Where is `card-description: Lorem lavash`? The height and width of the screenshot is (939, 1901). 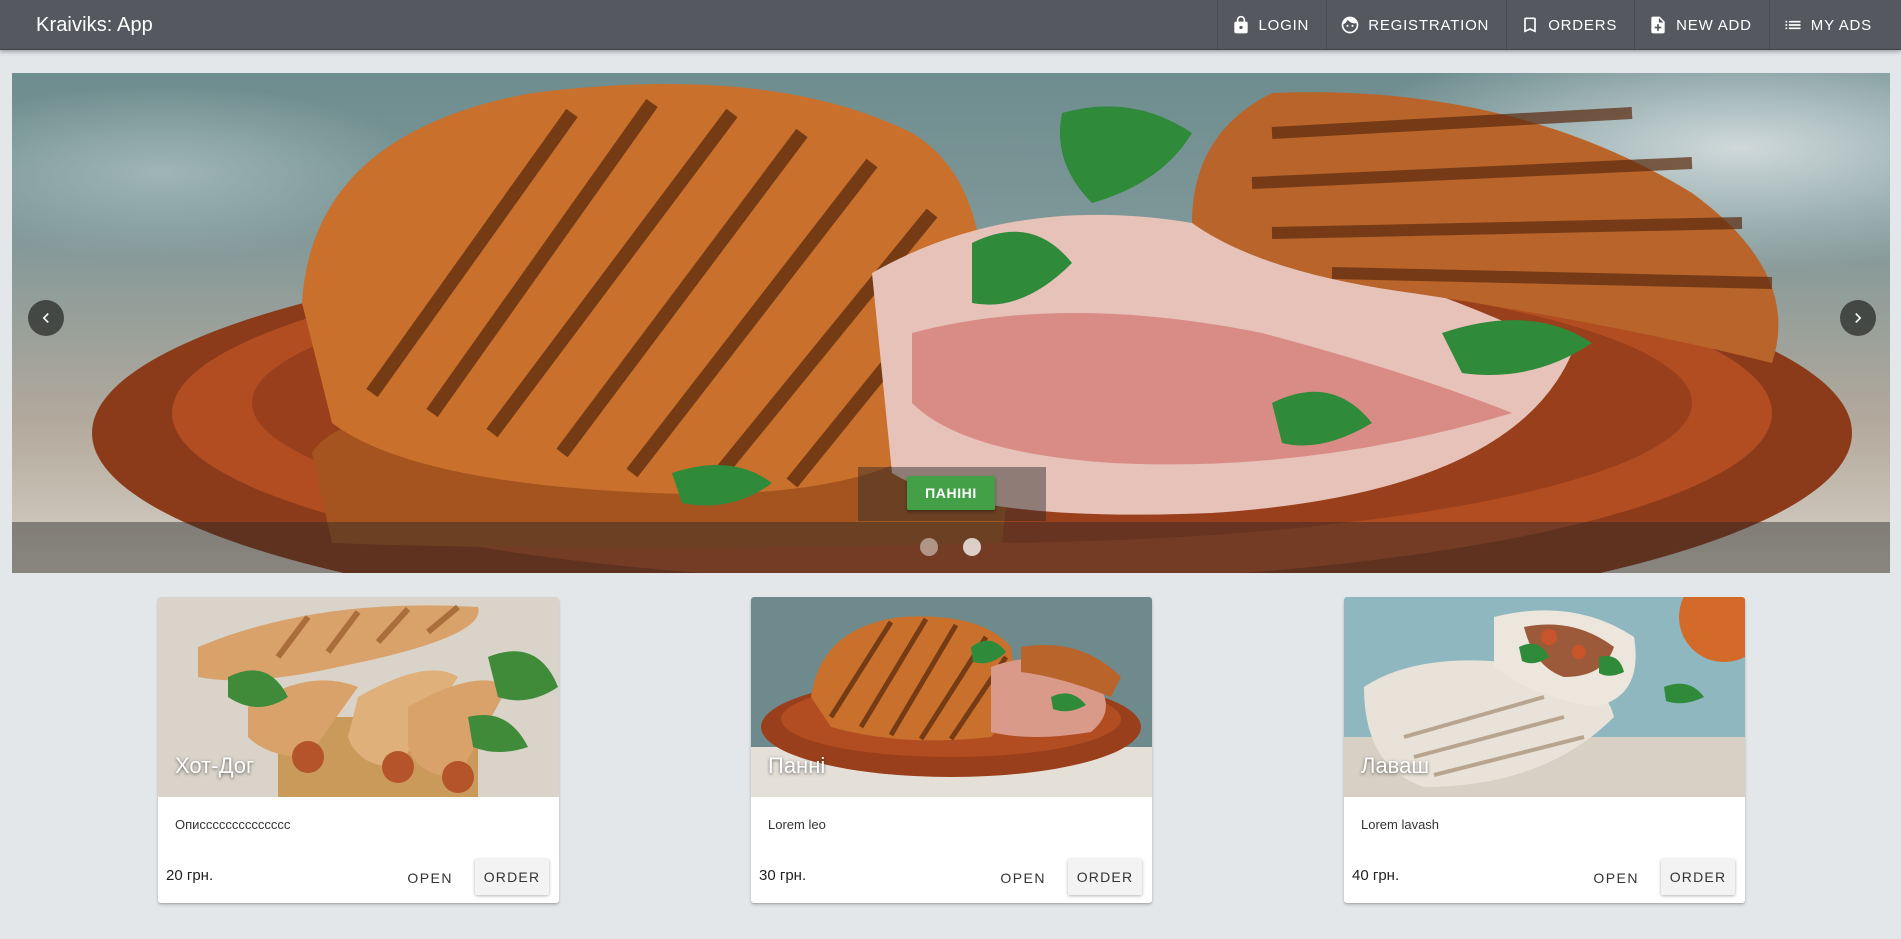
card-description: Lorem lavash is located at coordinates (1400, 824).